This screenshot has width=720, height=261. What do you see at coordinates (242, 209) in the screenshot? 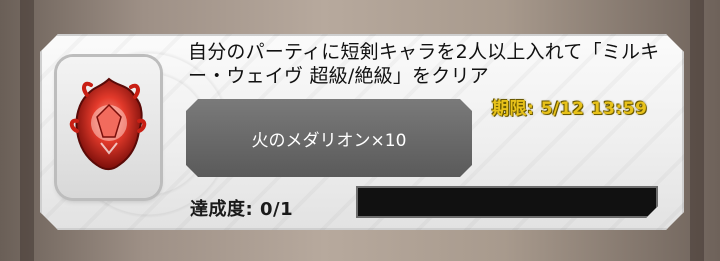
I see `progress-label: 達成度: 0/1` at bounding box center [242, 209].